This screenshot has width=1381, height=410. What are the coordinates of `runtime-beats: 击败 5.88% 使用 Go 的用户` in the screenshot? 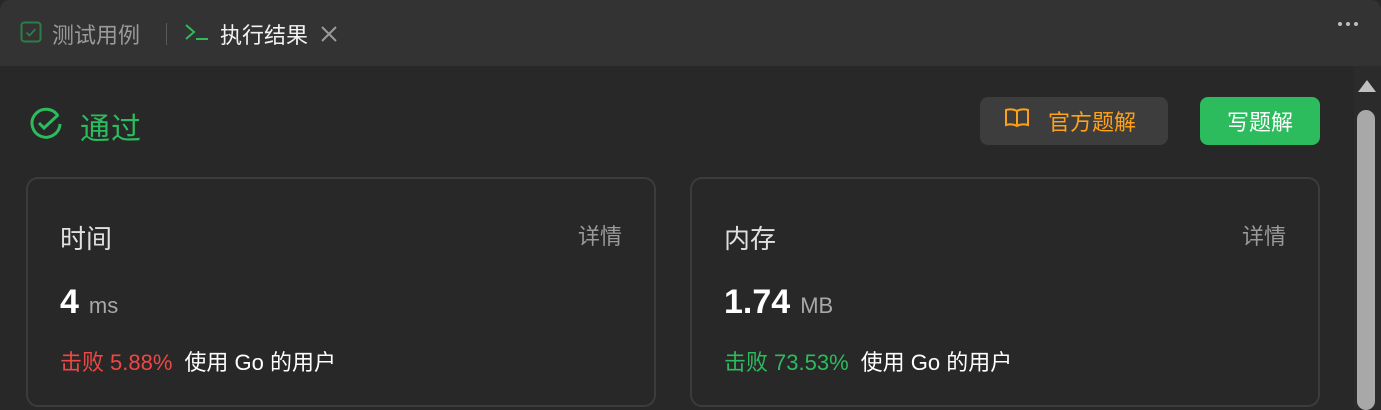 It's located at (198, 361).